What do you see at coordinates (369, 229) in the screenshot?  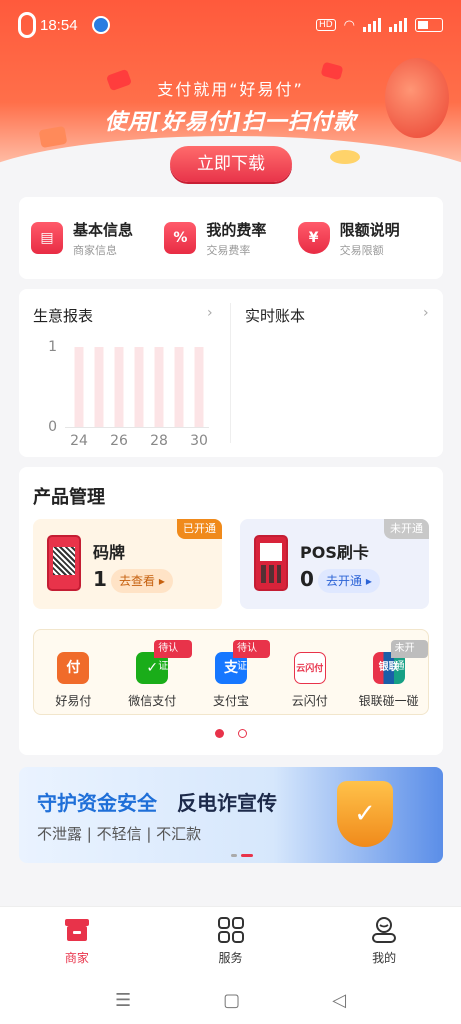 I see `quick-link-title: 限额说明` at bounding box center [369, 229].